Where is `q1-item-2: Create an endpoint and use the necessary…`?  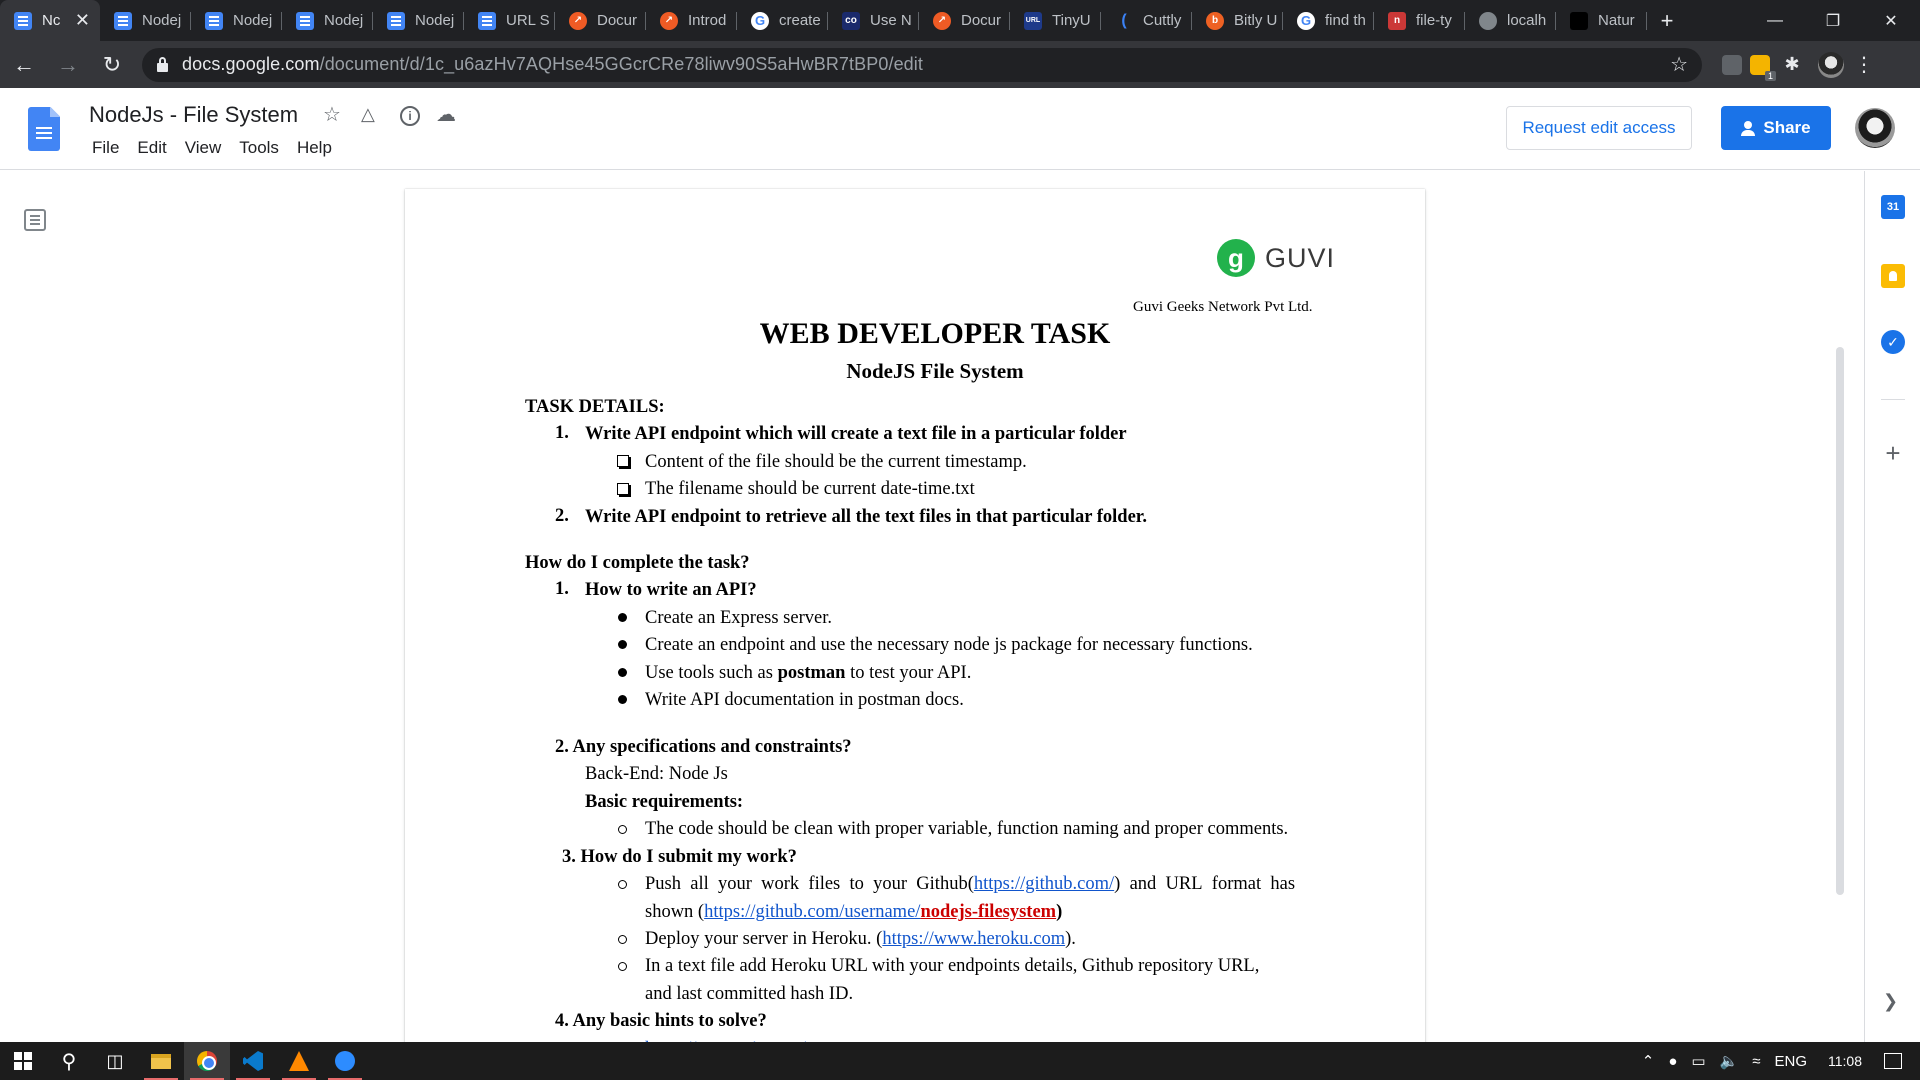 q1-item-2: Create an endpoint and use the necessary… is located at coordinates (949, 645).